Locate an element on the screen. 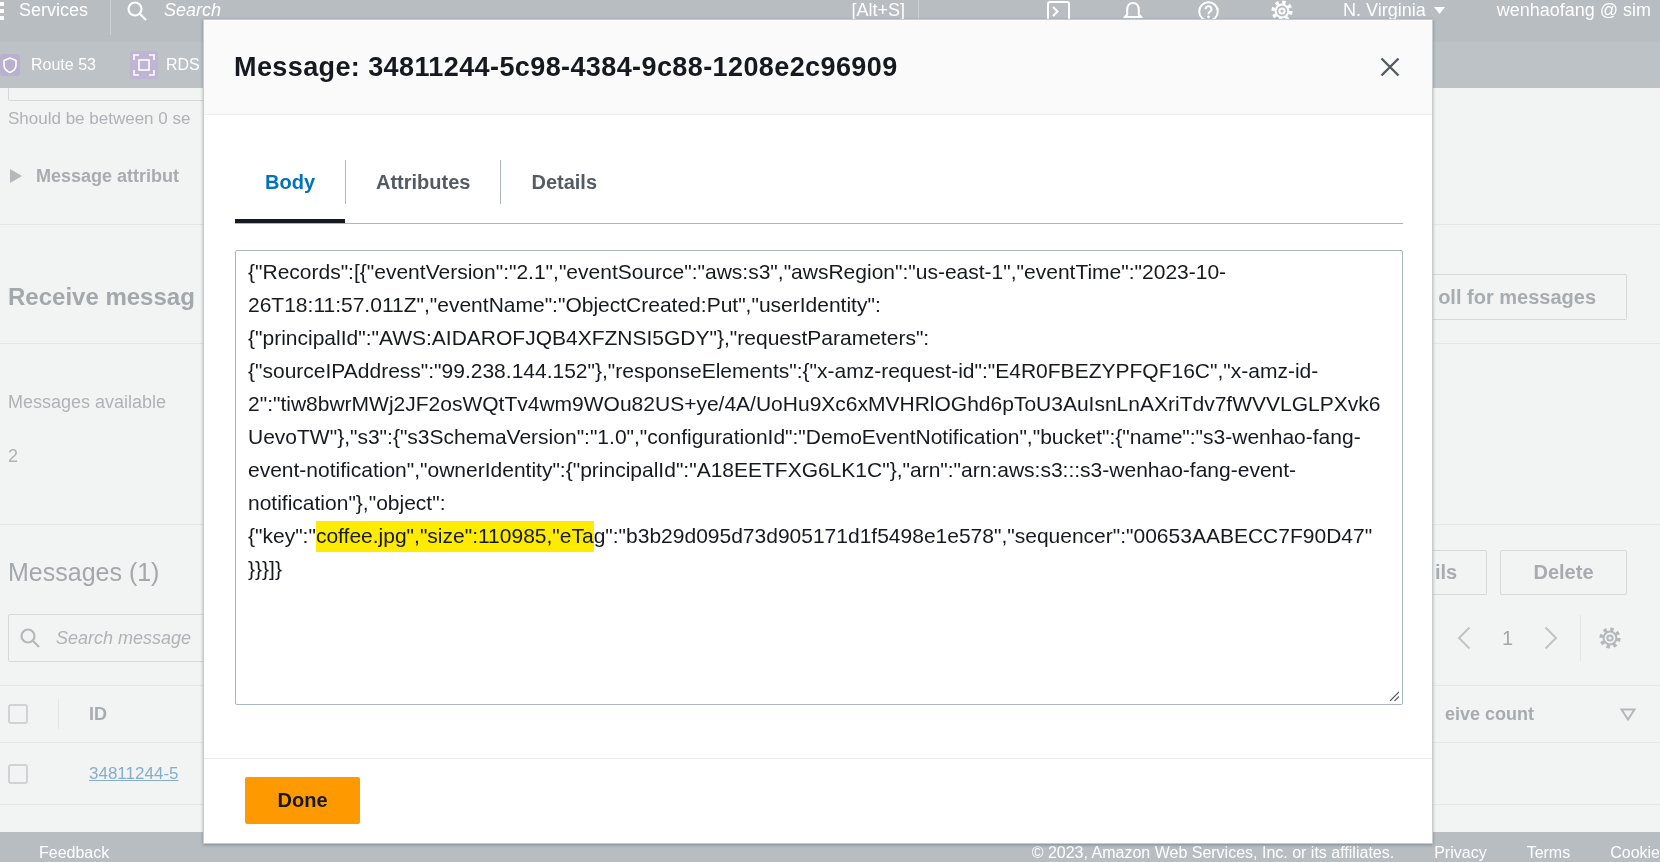  resize-handle-icon is located at coordinates (1394, 696).